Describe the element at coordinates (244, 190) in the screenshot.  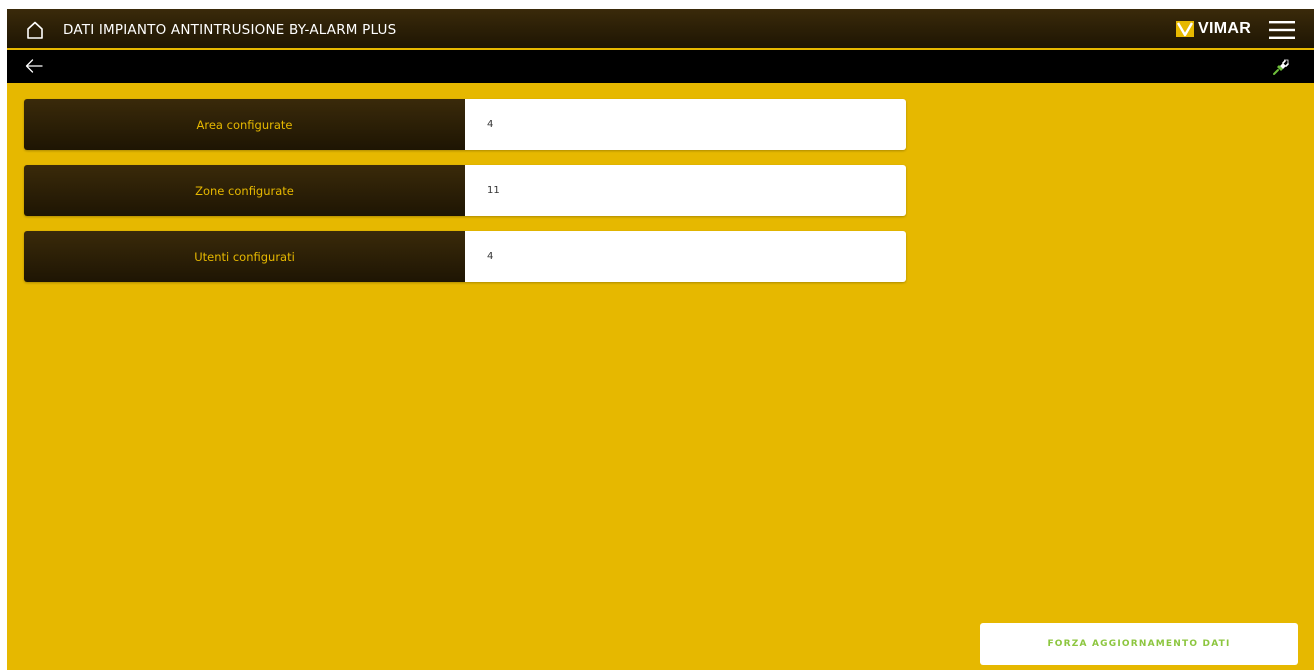
I see `row-label: Zone configurate` at that location.